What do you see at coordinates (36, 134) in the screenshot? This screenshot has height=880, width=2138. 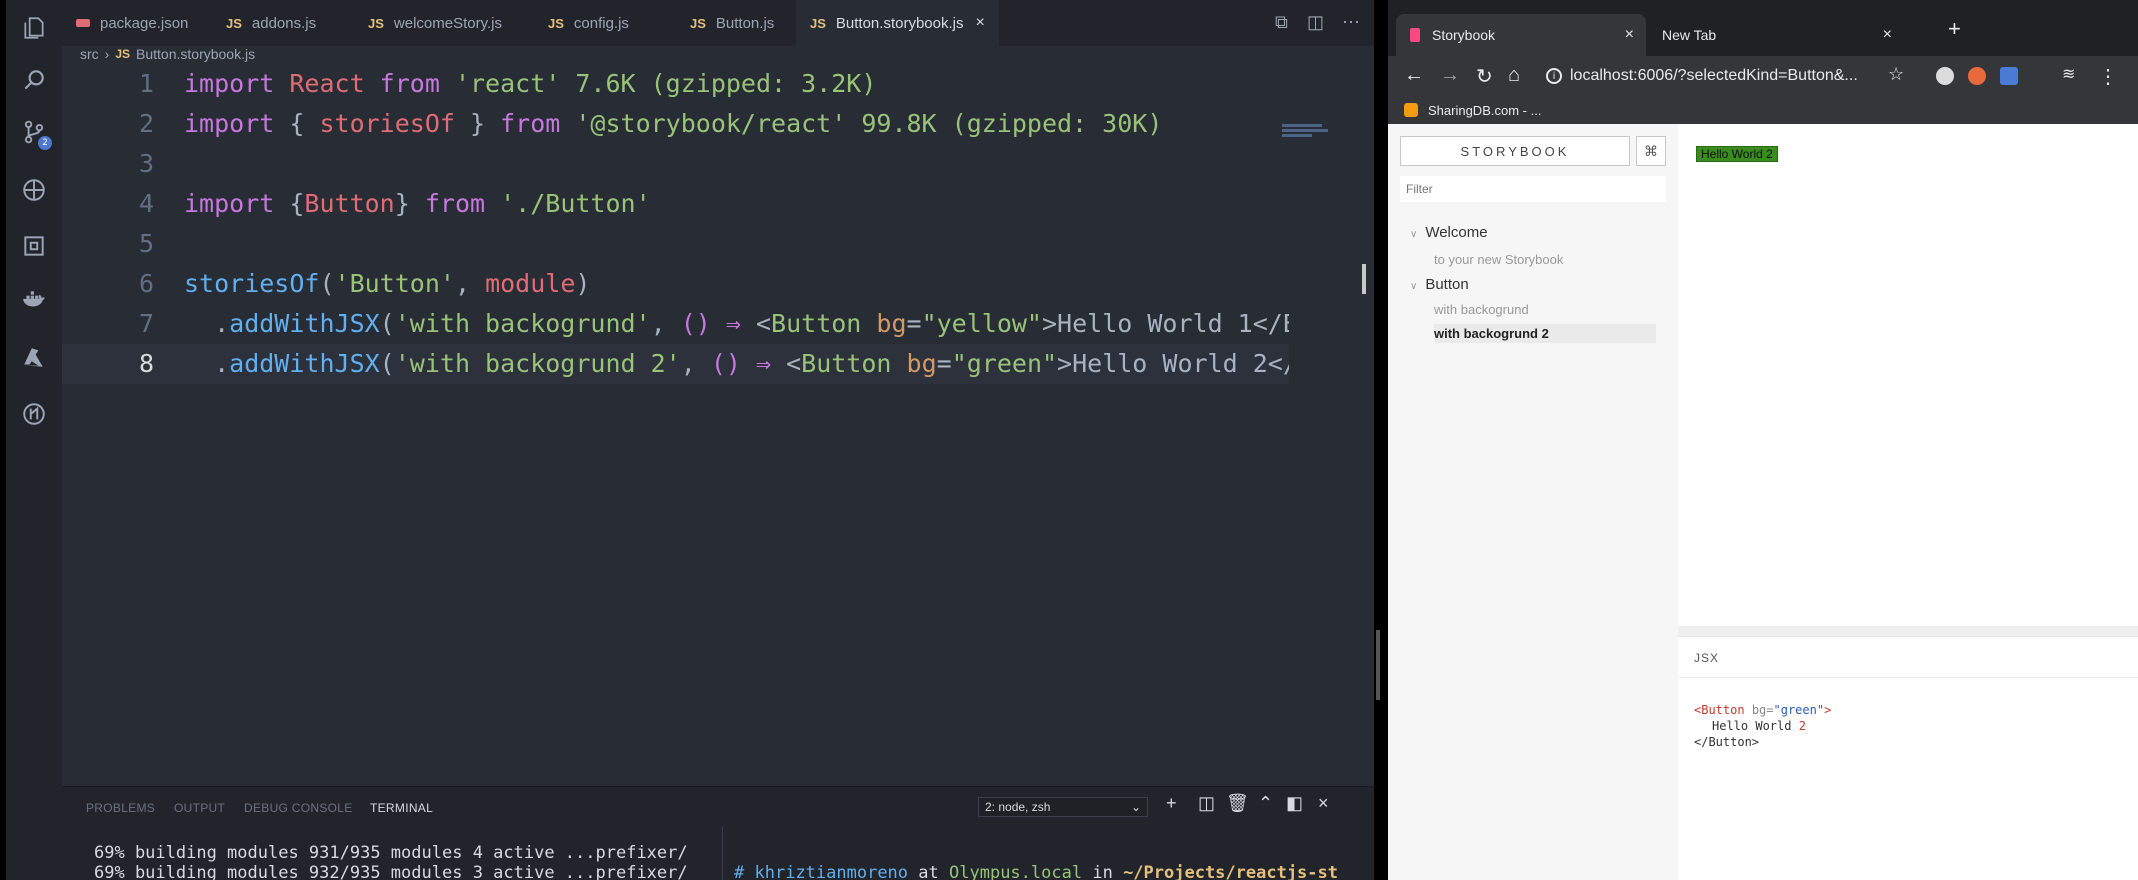 I see `source-control-icon: 2` at bounding box center [36, 134].